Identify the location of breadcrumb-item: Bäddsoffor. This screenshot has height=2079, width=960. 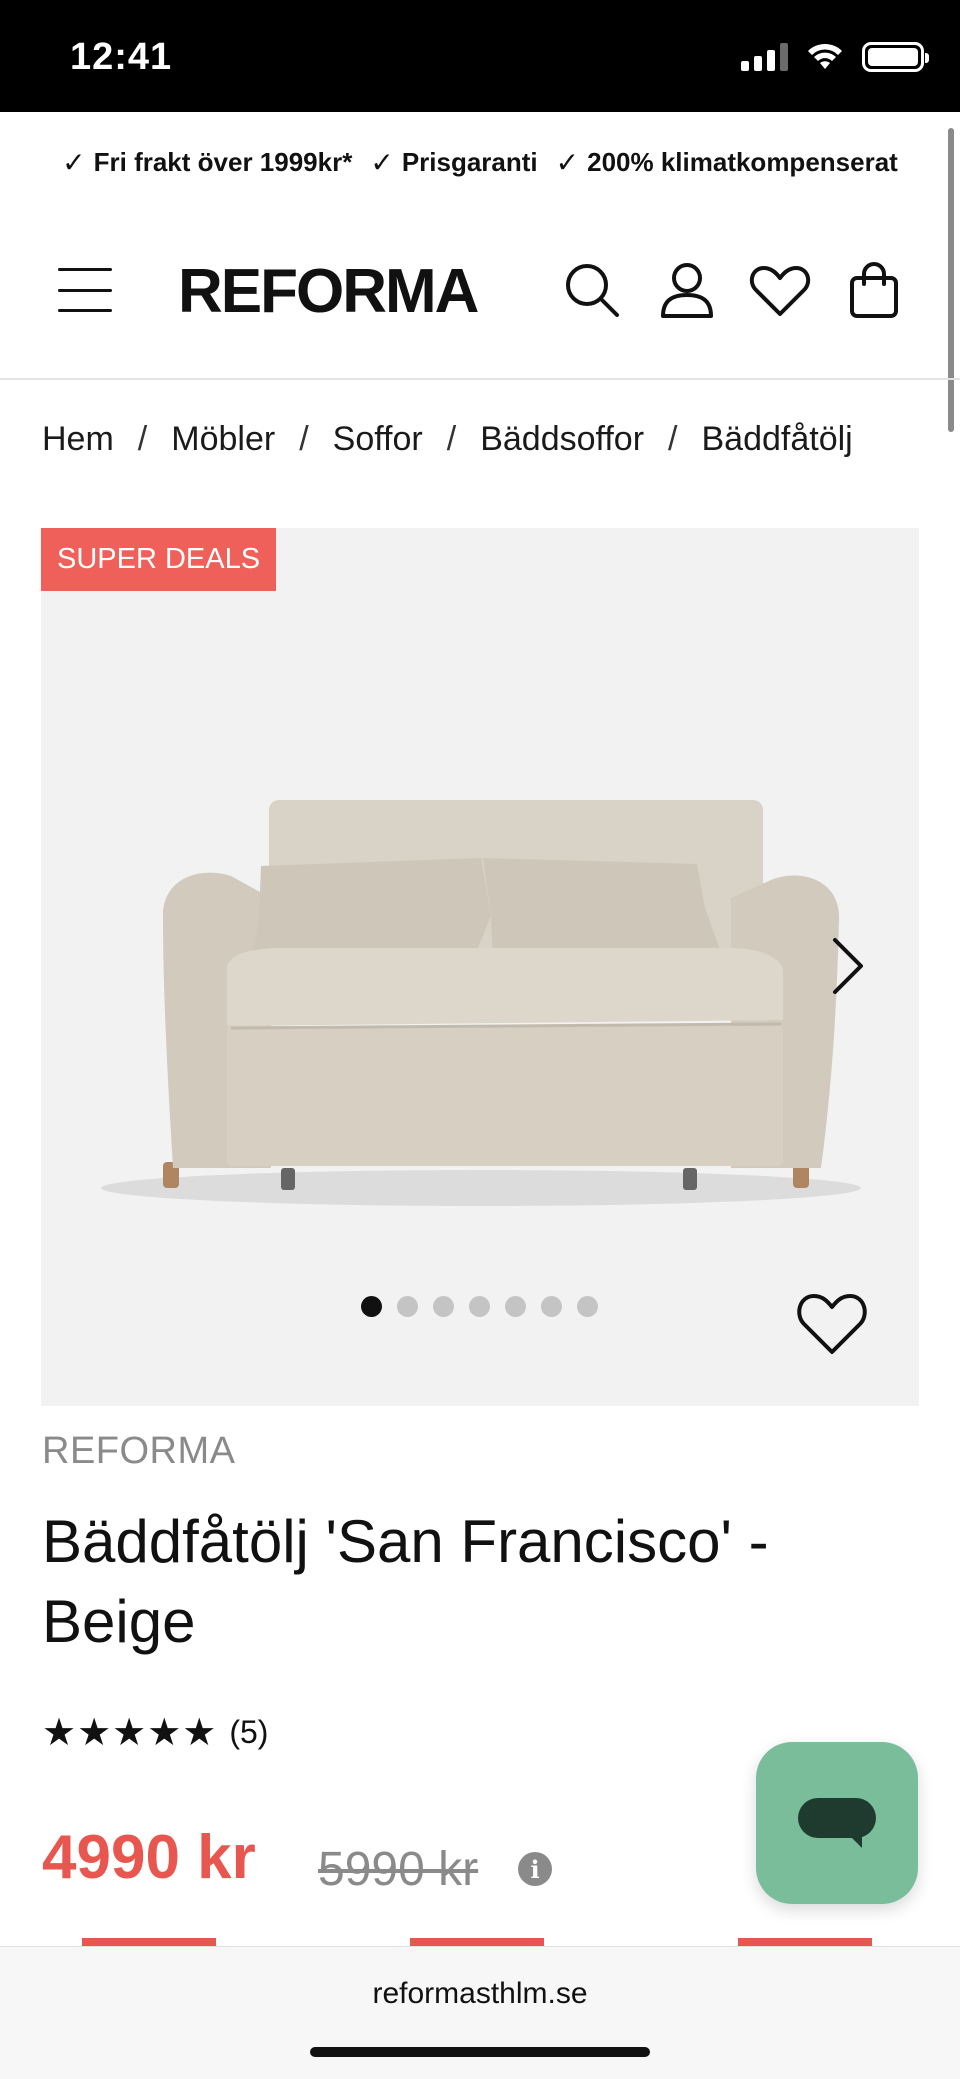
(562, 439).